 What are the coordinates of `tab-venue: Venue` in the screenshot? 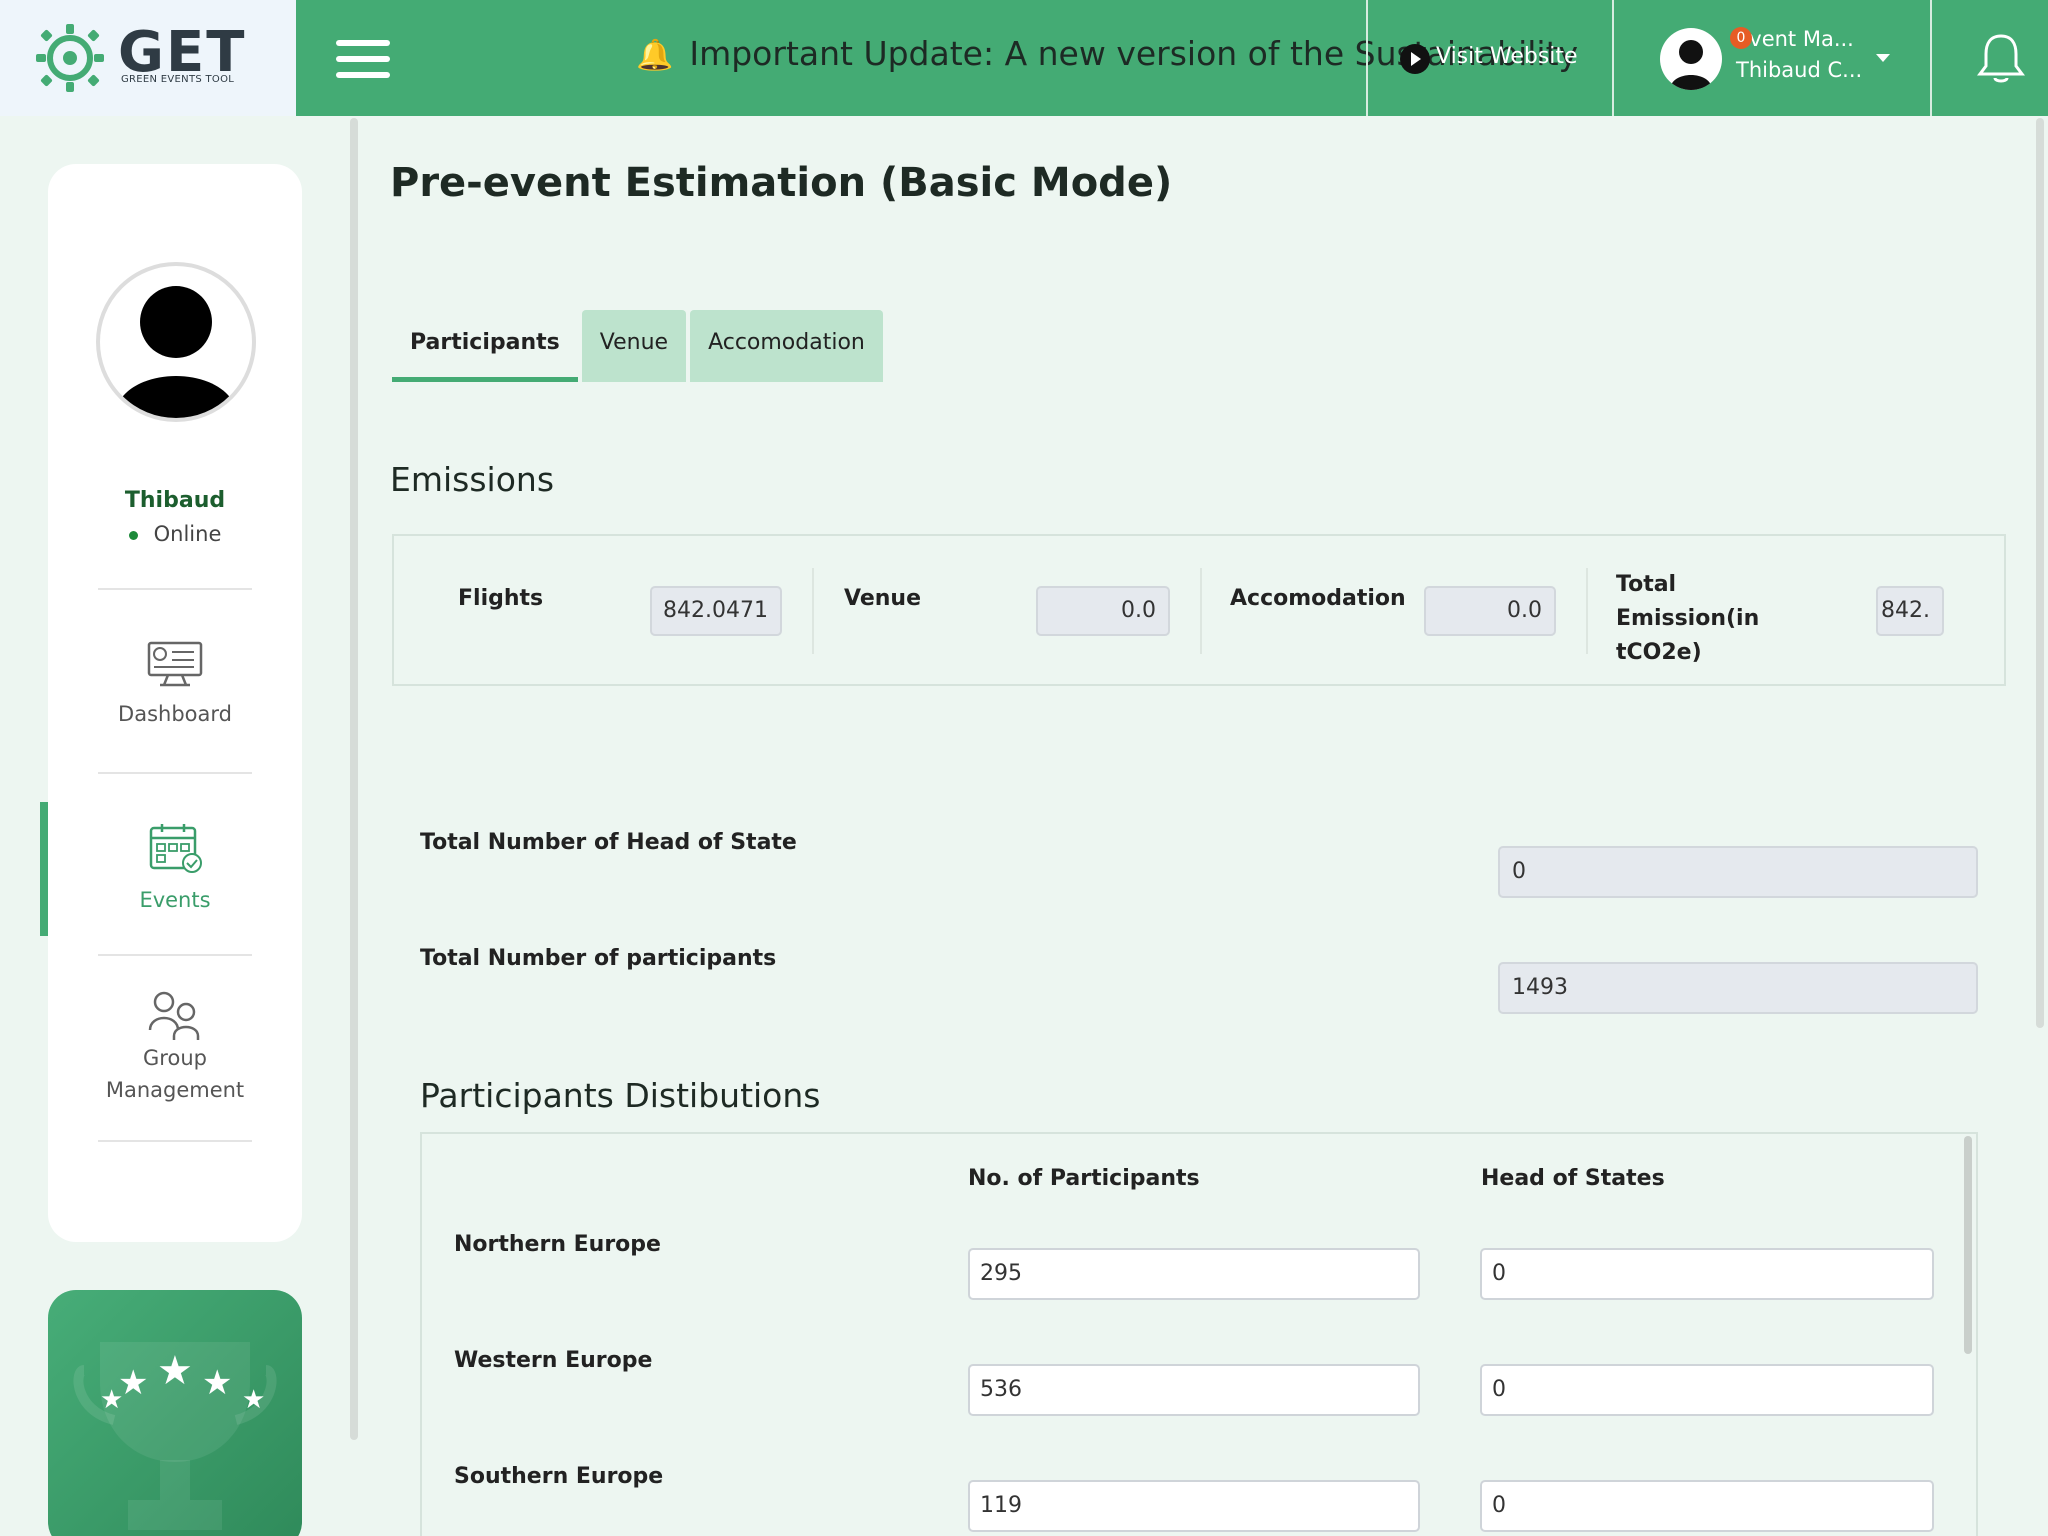 It's located at (634, 346).